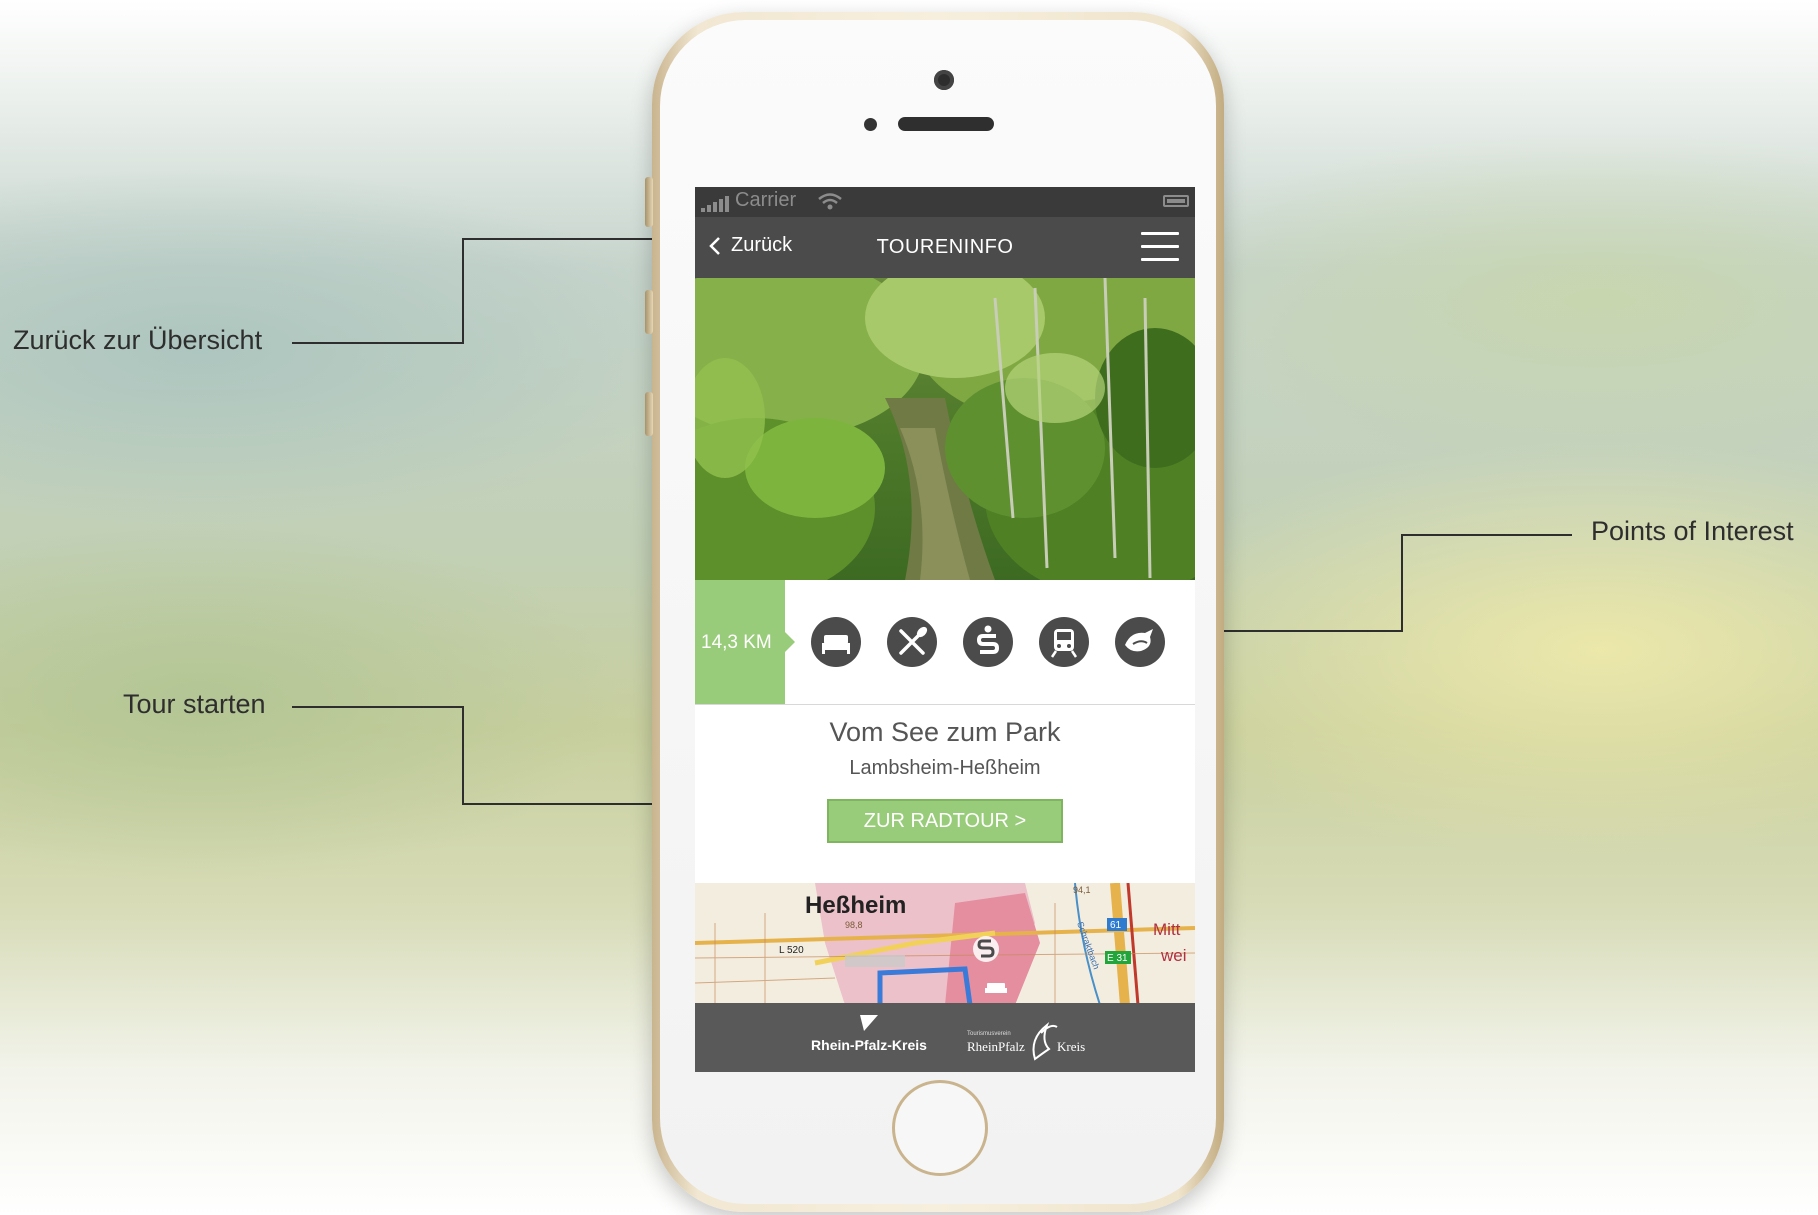  I want to click on map-bed-icon, so click(996, 988).